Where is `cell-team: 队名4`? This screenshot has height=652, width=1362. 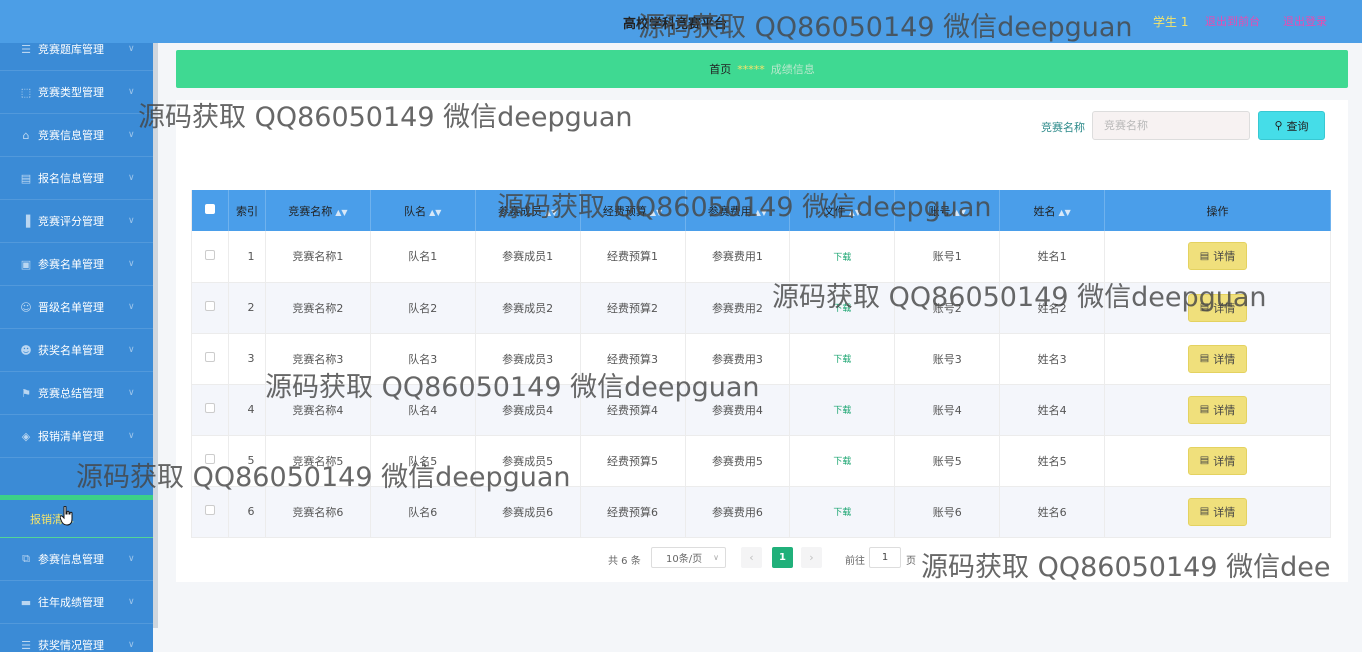 cell-team: 队名4 is located at coordinates (423, 410).